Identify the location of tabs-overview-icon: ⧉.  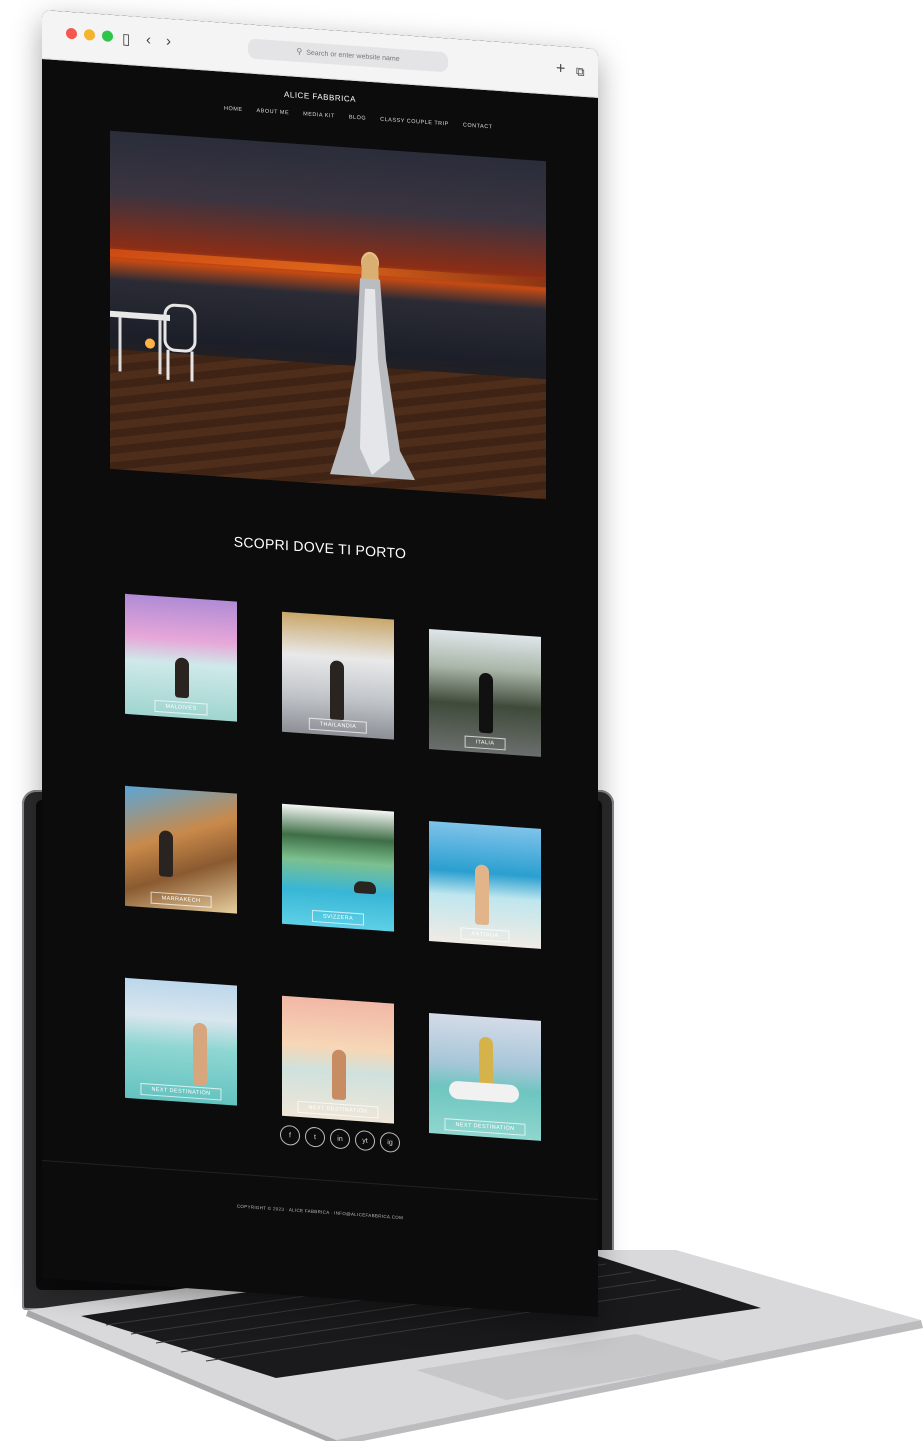
(580, 72).